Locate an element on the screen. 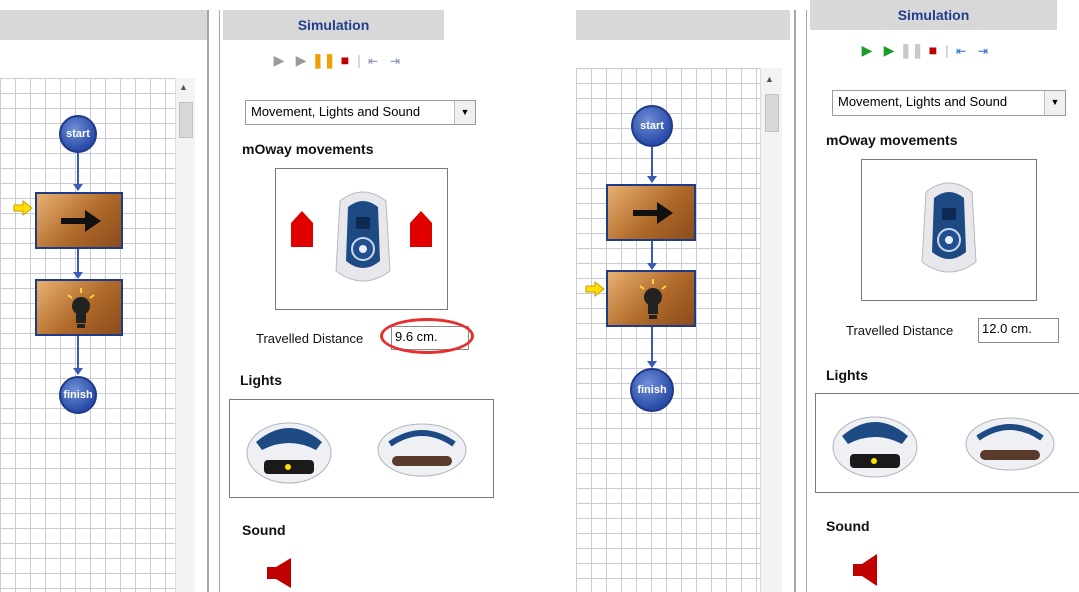  distance-highlight-circle is located at coordinates (427, 336).